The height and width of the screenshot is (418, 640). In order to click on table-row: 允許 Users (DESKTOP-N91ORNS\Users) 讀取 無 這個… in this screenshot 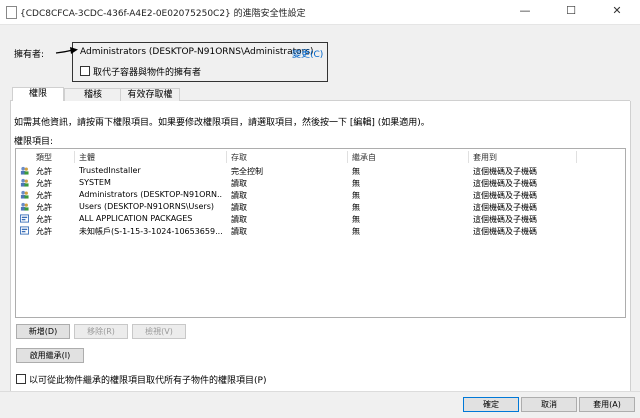, I will do `click(320, 207)`.